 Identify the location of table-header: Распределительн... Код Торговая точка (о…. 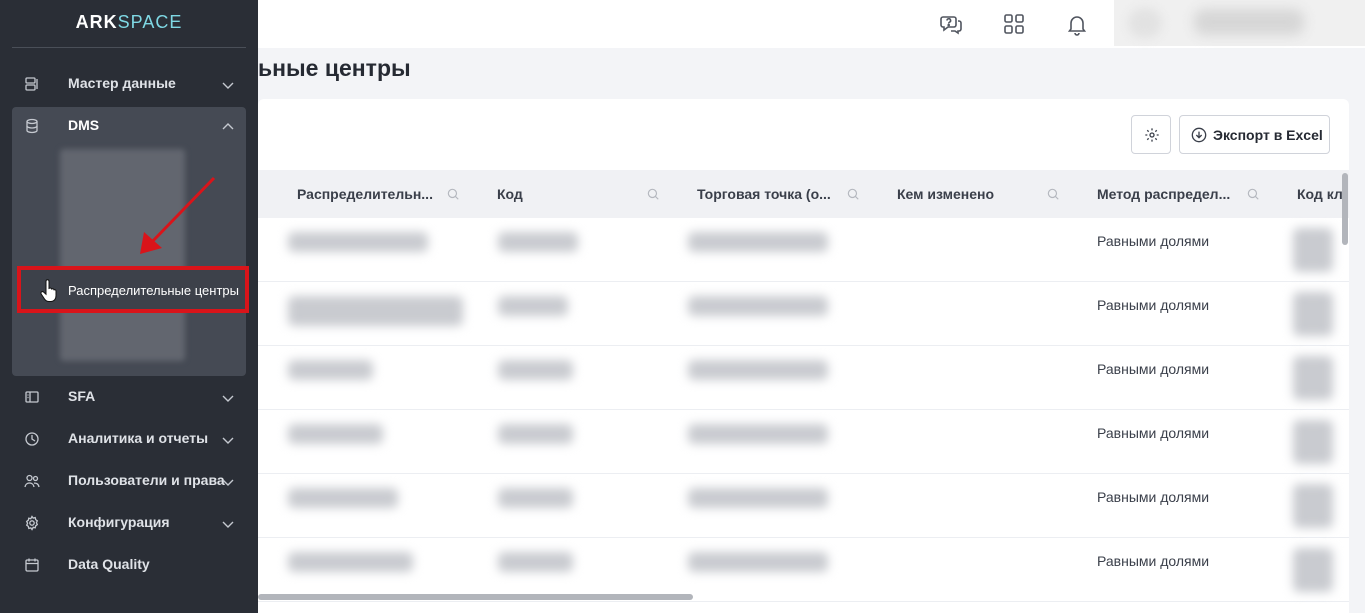
(803, 194).